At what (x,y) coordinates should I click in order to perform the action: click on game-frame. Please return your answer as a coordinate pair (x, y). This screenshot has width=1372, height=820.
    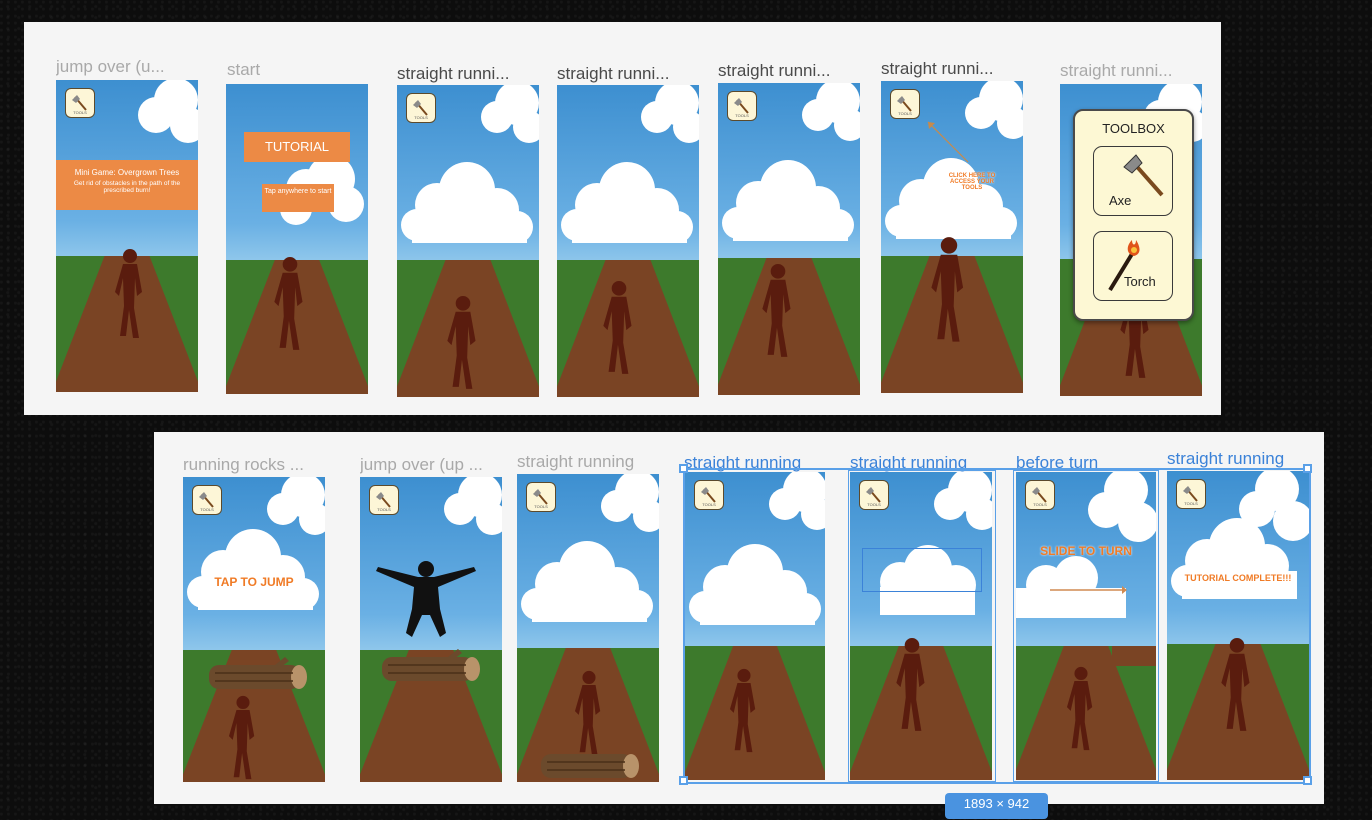
    Looking at the image, I should click on (628, 241).